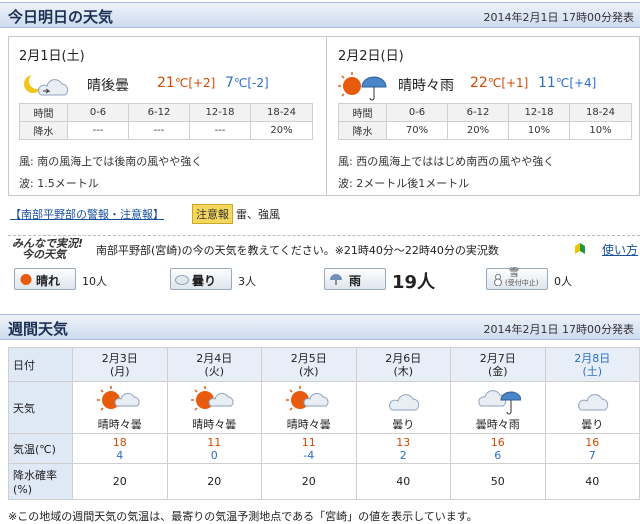 The height and width of the screenshot is (524, 640). What do you see at coordinates (426, 86) in the screenshot?
I see `day-weather: 晴時々雨` at bounding box center [426, 86].